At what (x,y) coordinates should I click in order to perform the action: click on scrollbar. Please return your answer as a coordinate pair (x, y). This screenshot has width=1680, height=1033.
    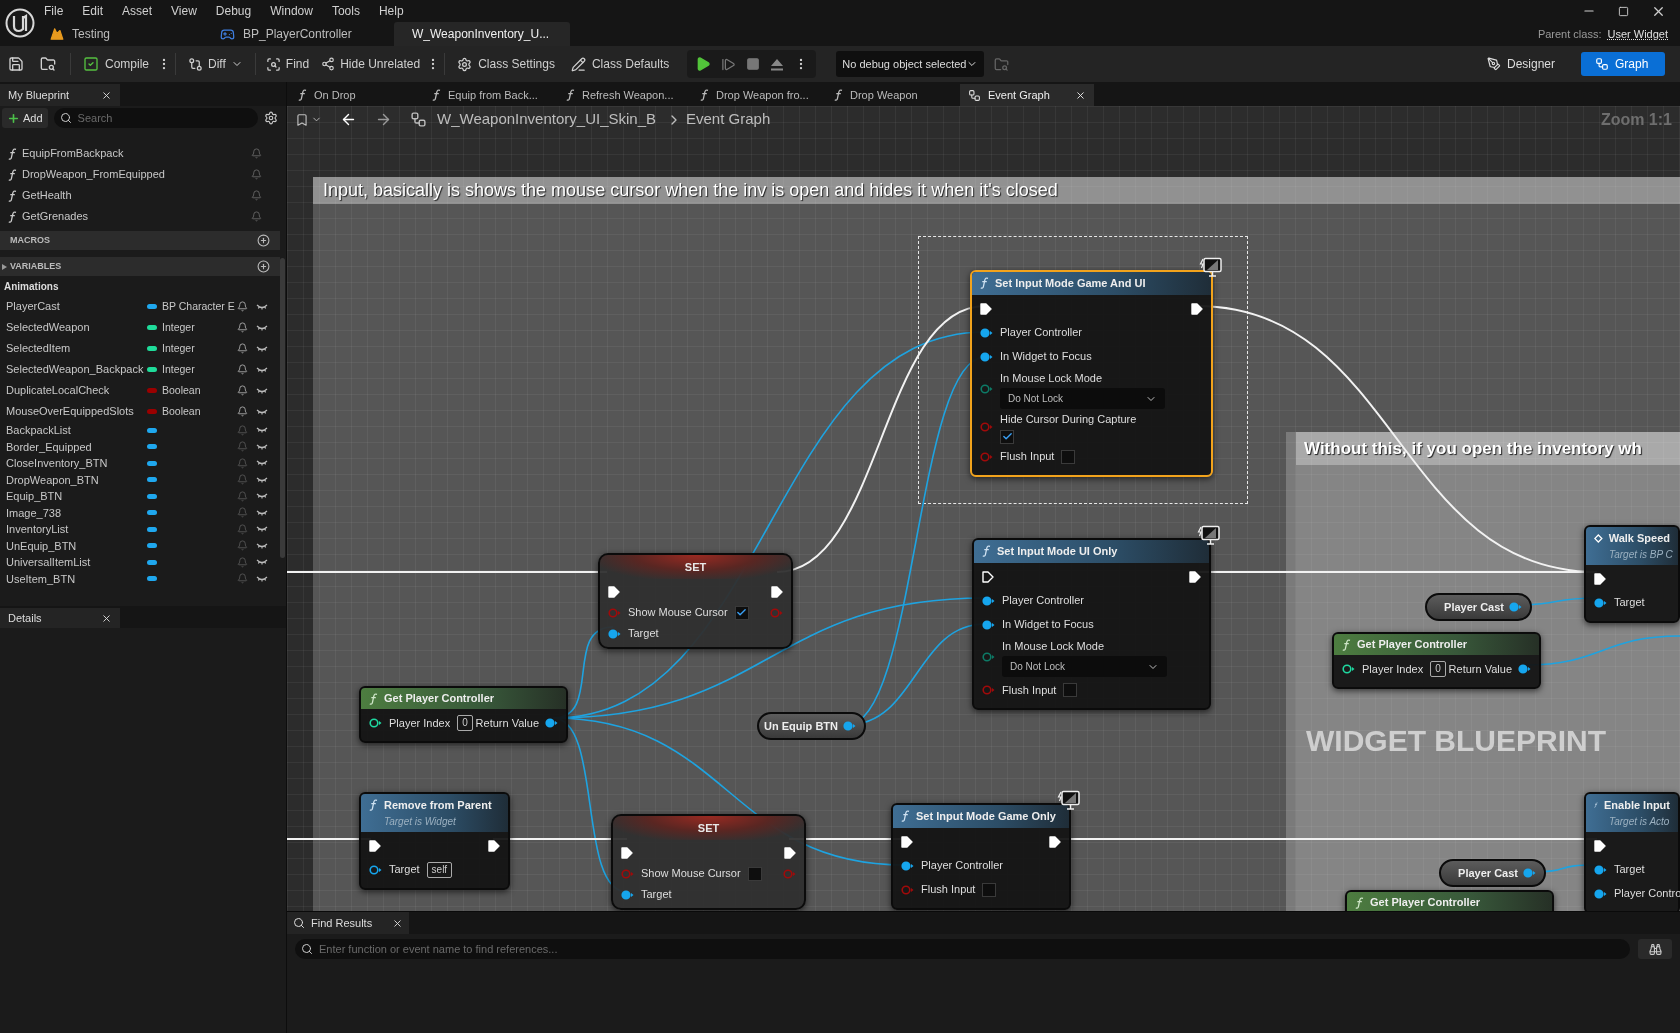
    Looking at the image, I should click on (282, 408).